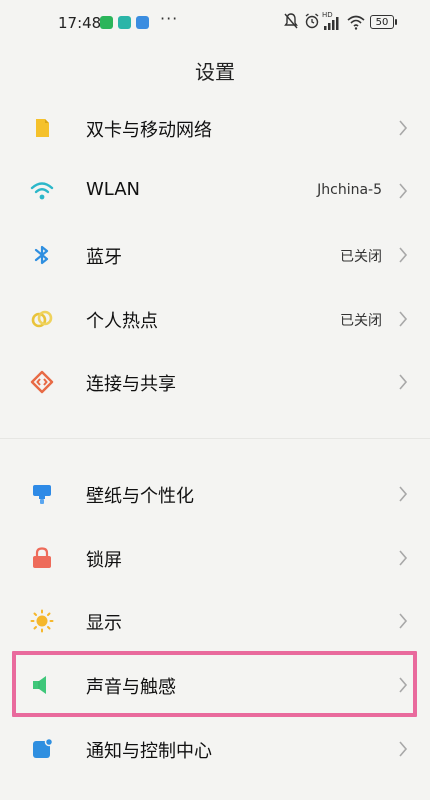 This screenshot has width=430, height=800. Describe the element at coordinates (149, 130) in the screenshot. I see `settings-item-label: 双卡与移动网络` at that location.